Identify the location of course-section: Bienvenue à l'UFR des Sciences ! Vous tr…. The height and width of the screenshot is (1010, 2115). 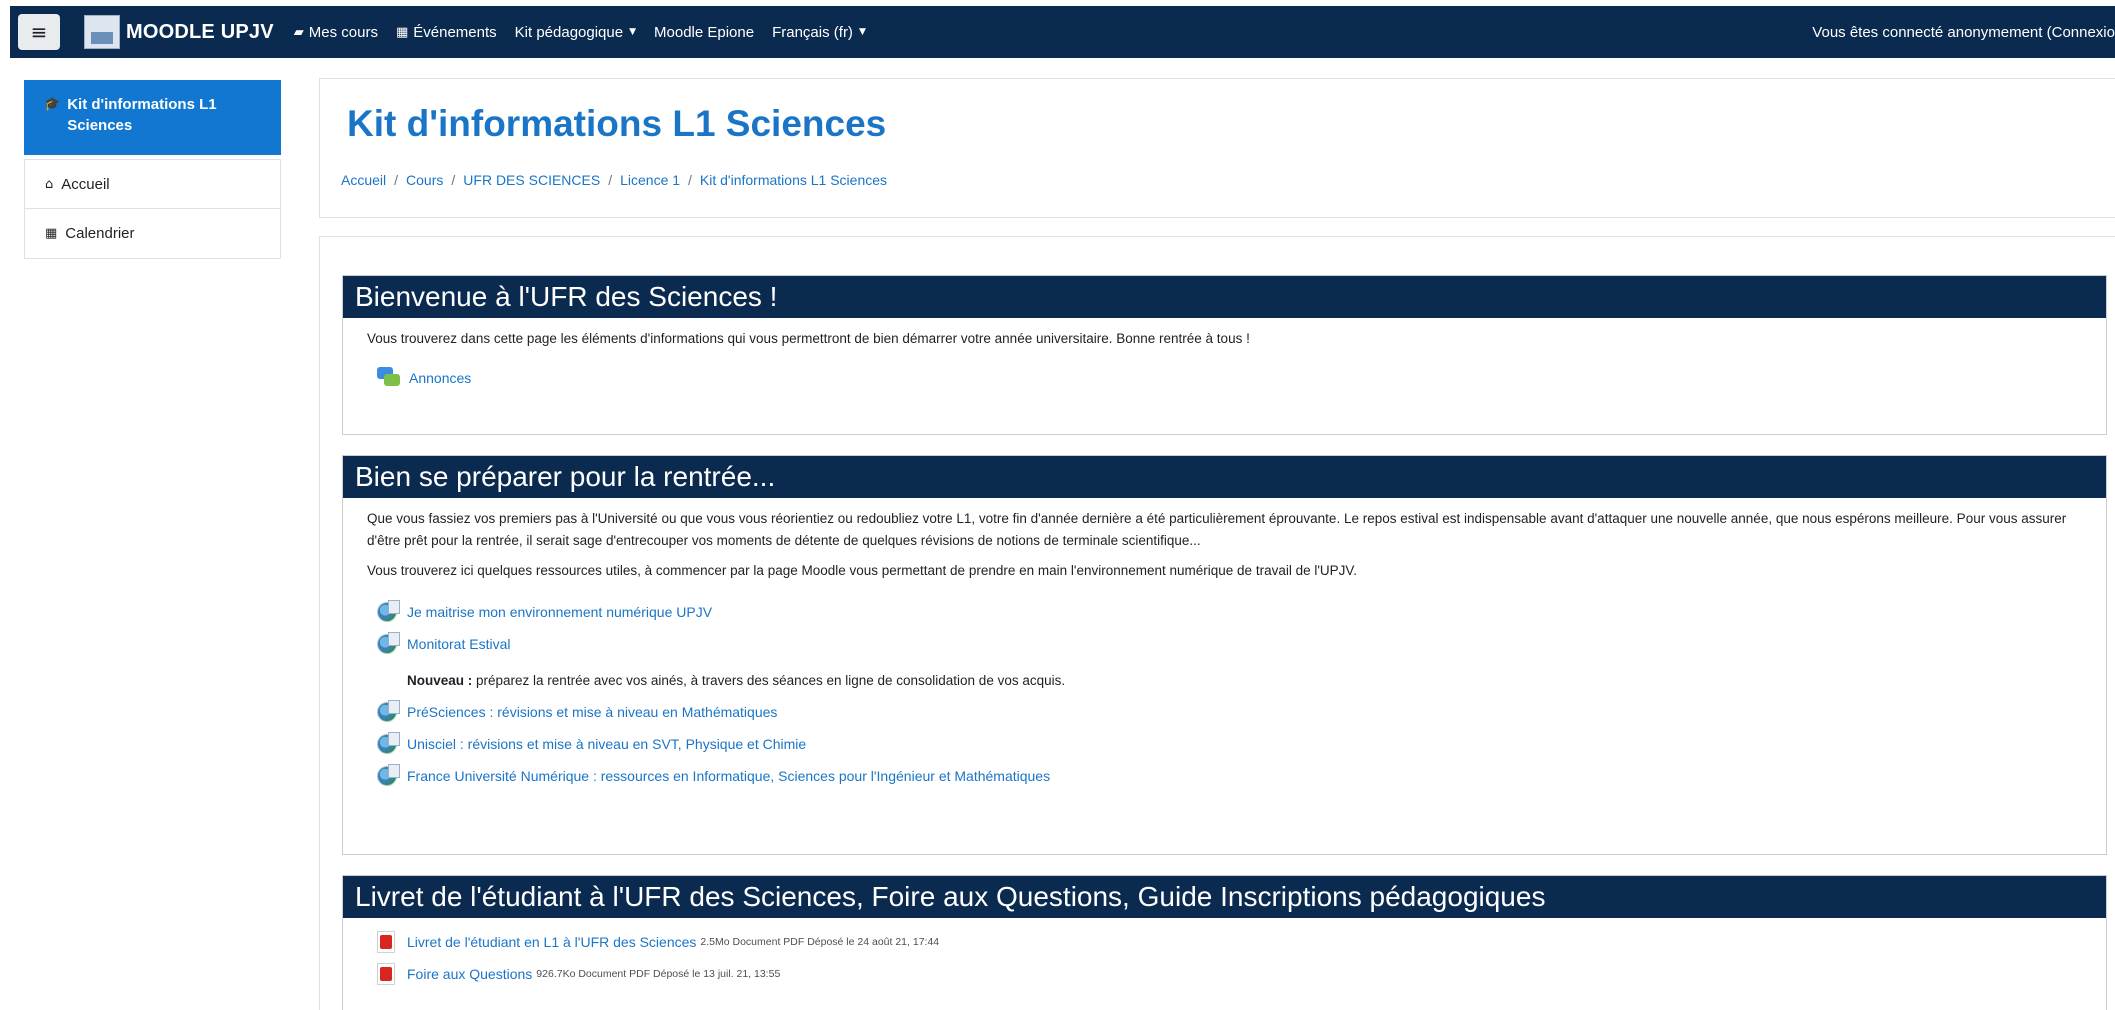
(1224, 355).